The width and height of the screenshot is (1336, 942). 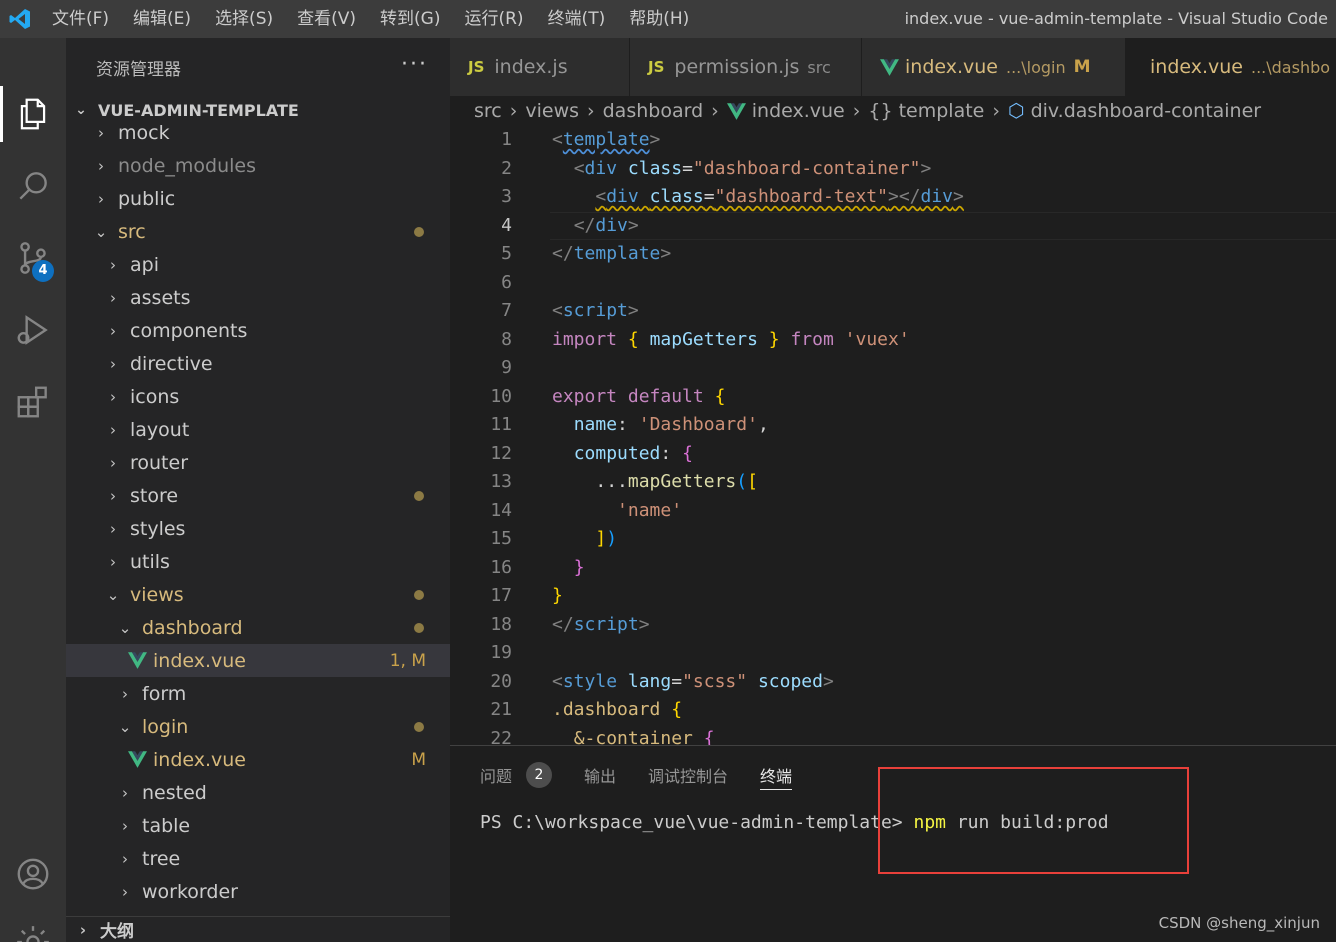 I want to click on git-status: M, so click(x=418, y=759).